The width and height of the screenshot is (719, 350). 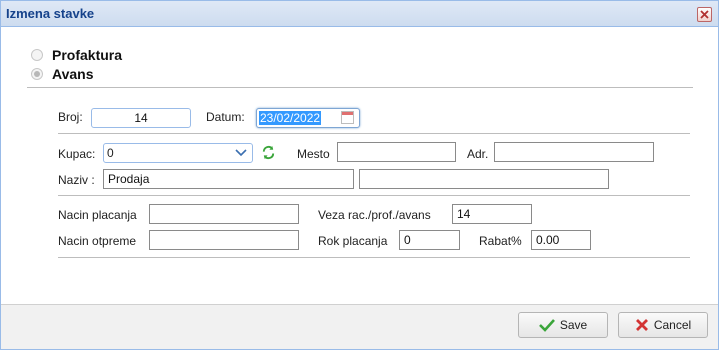 What do you see at coordinates (76, 180) in the screenshot?
I see `naziv-label: Naziv :` at bounding box center [76, 180].